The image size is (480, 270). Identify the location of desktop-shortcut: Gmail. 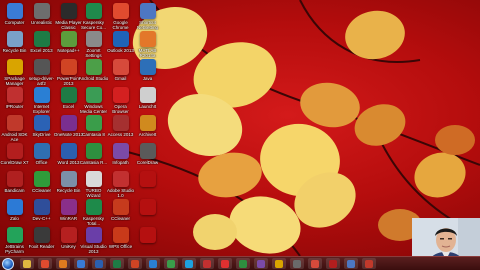
(120, 70).